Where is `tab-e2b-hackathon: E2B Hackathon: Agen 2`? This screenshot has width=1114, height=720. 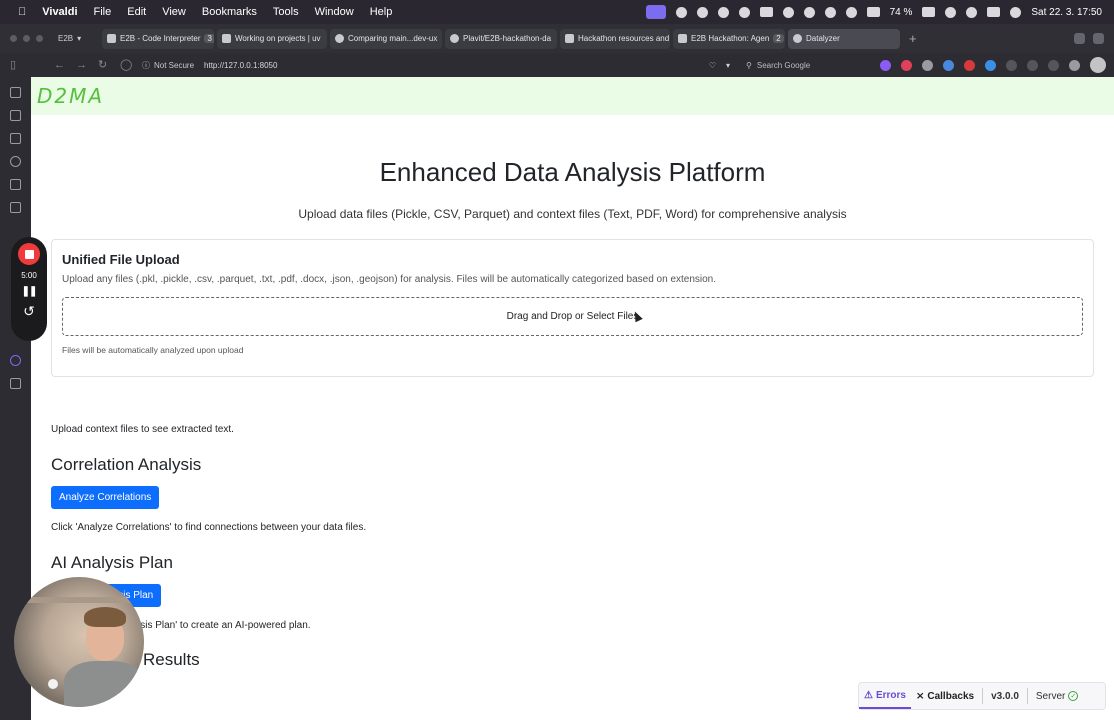
tab-e2b-hackathon: E2B Hackathon: Agen 2 is located at coordinates (729, 38).